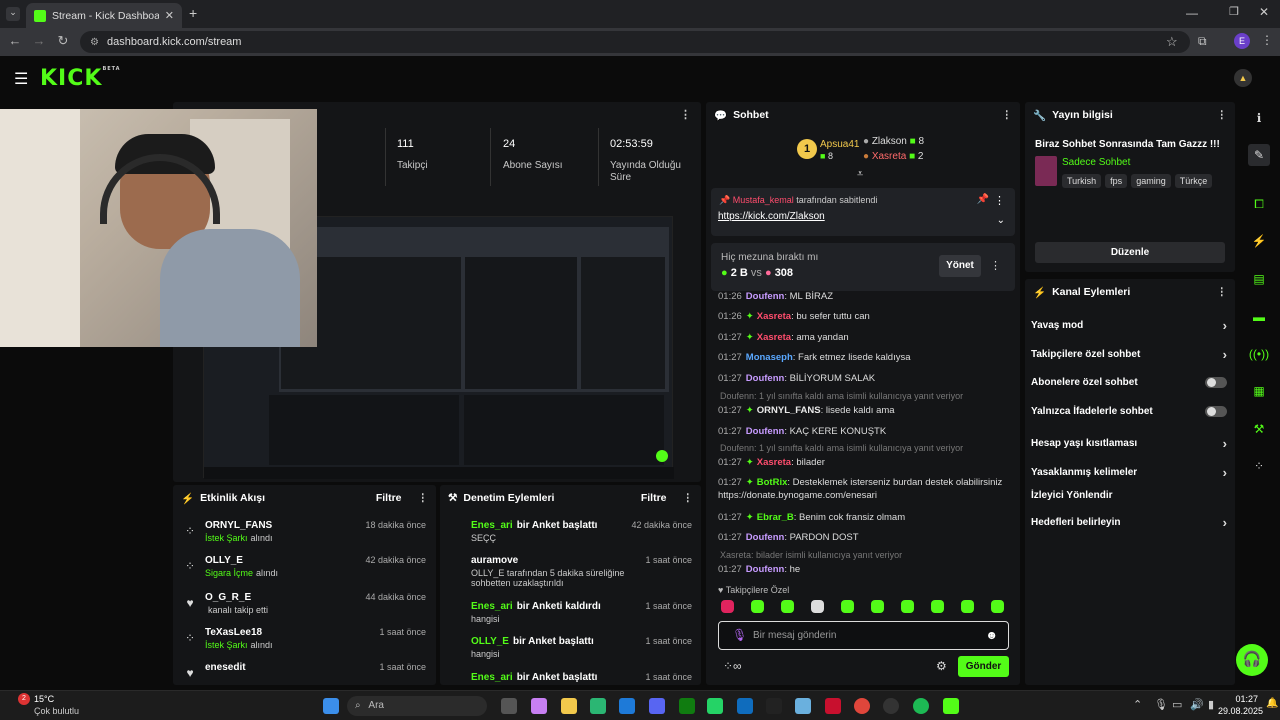  What do you see at coordinates (739, 635) in the screenshot?
I see `microphone-icon: 🎙` at bounding box center [739, 635].